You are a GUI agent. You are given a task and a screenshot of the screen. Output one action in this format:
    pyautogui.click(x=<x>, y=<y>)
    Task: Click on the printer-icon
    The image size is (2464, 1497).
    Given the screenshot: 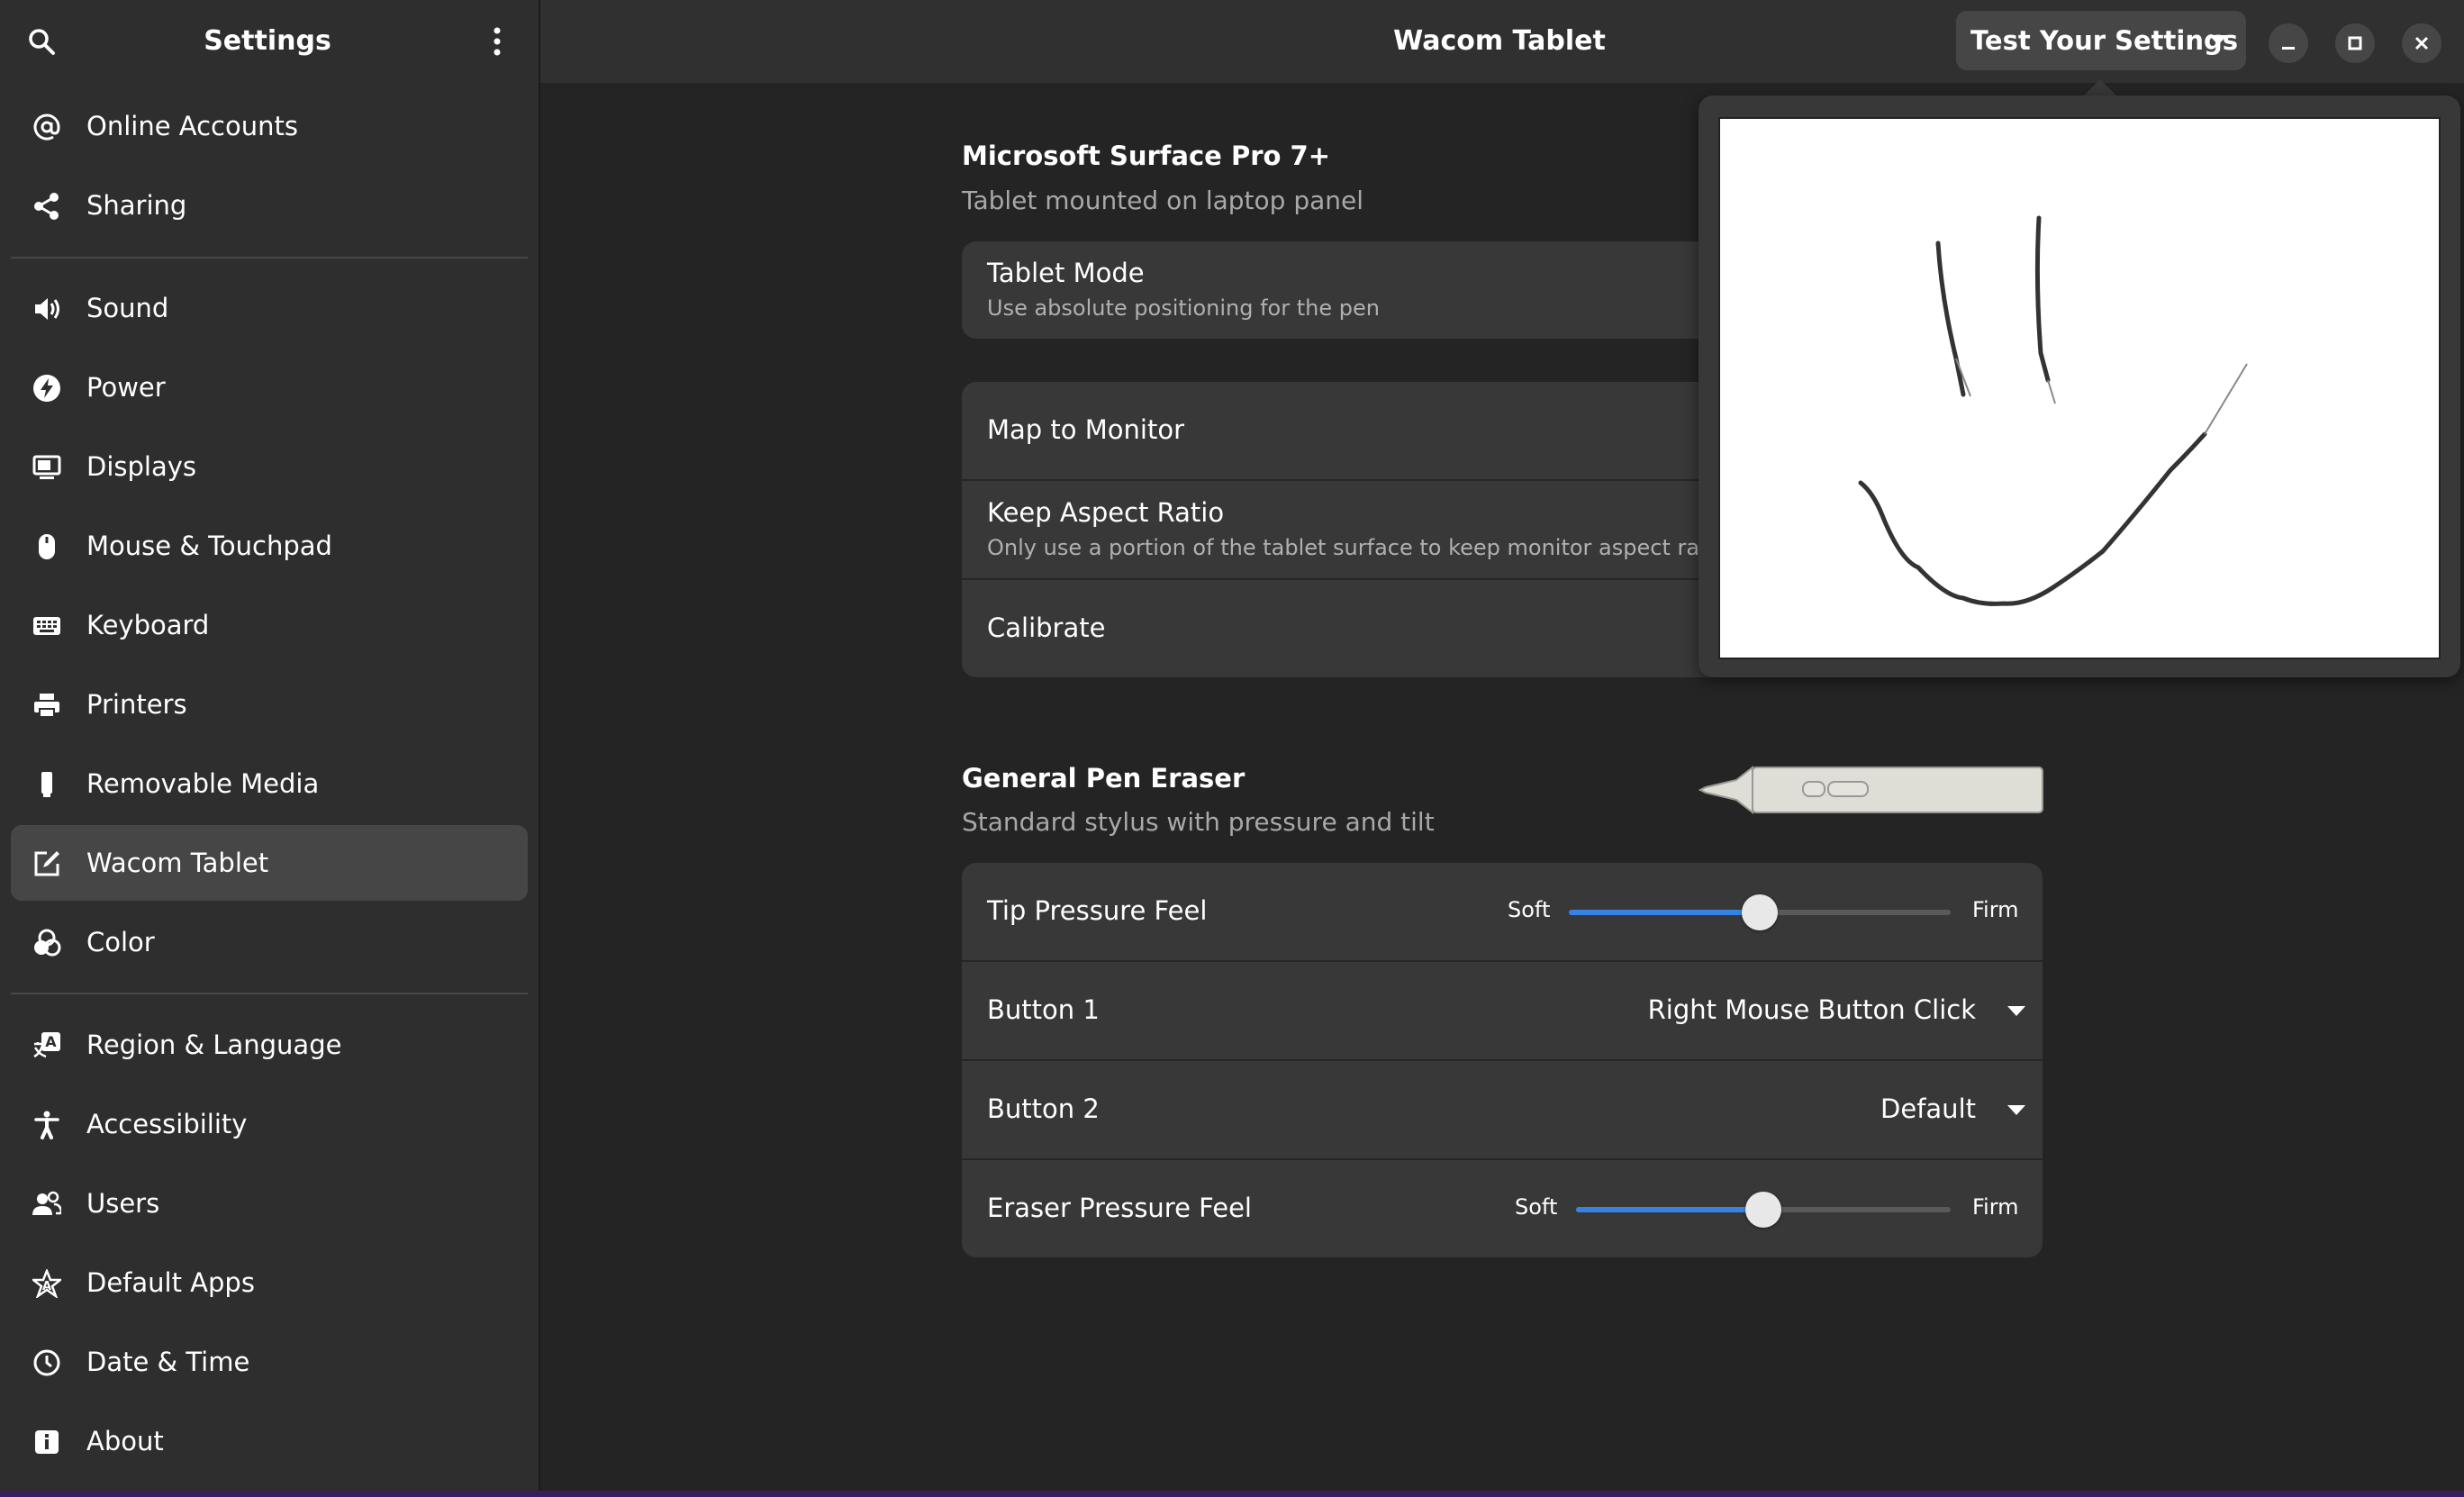 What is the action you would take?
    pyautogui.click(x=46, y=706)
    